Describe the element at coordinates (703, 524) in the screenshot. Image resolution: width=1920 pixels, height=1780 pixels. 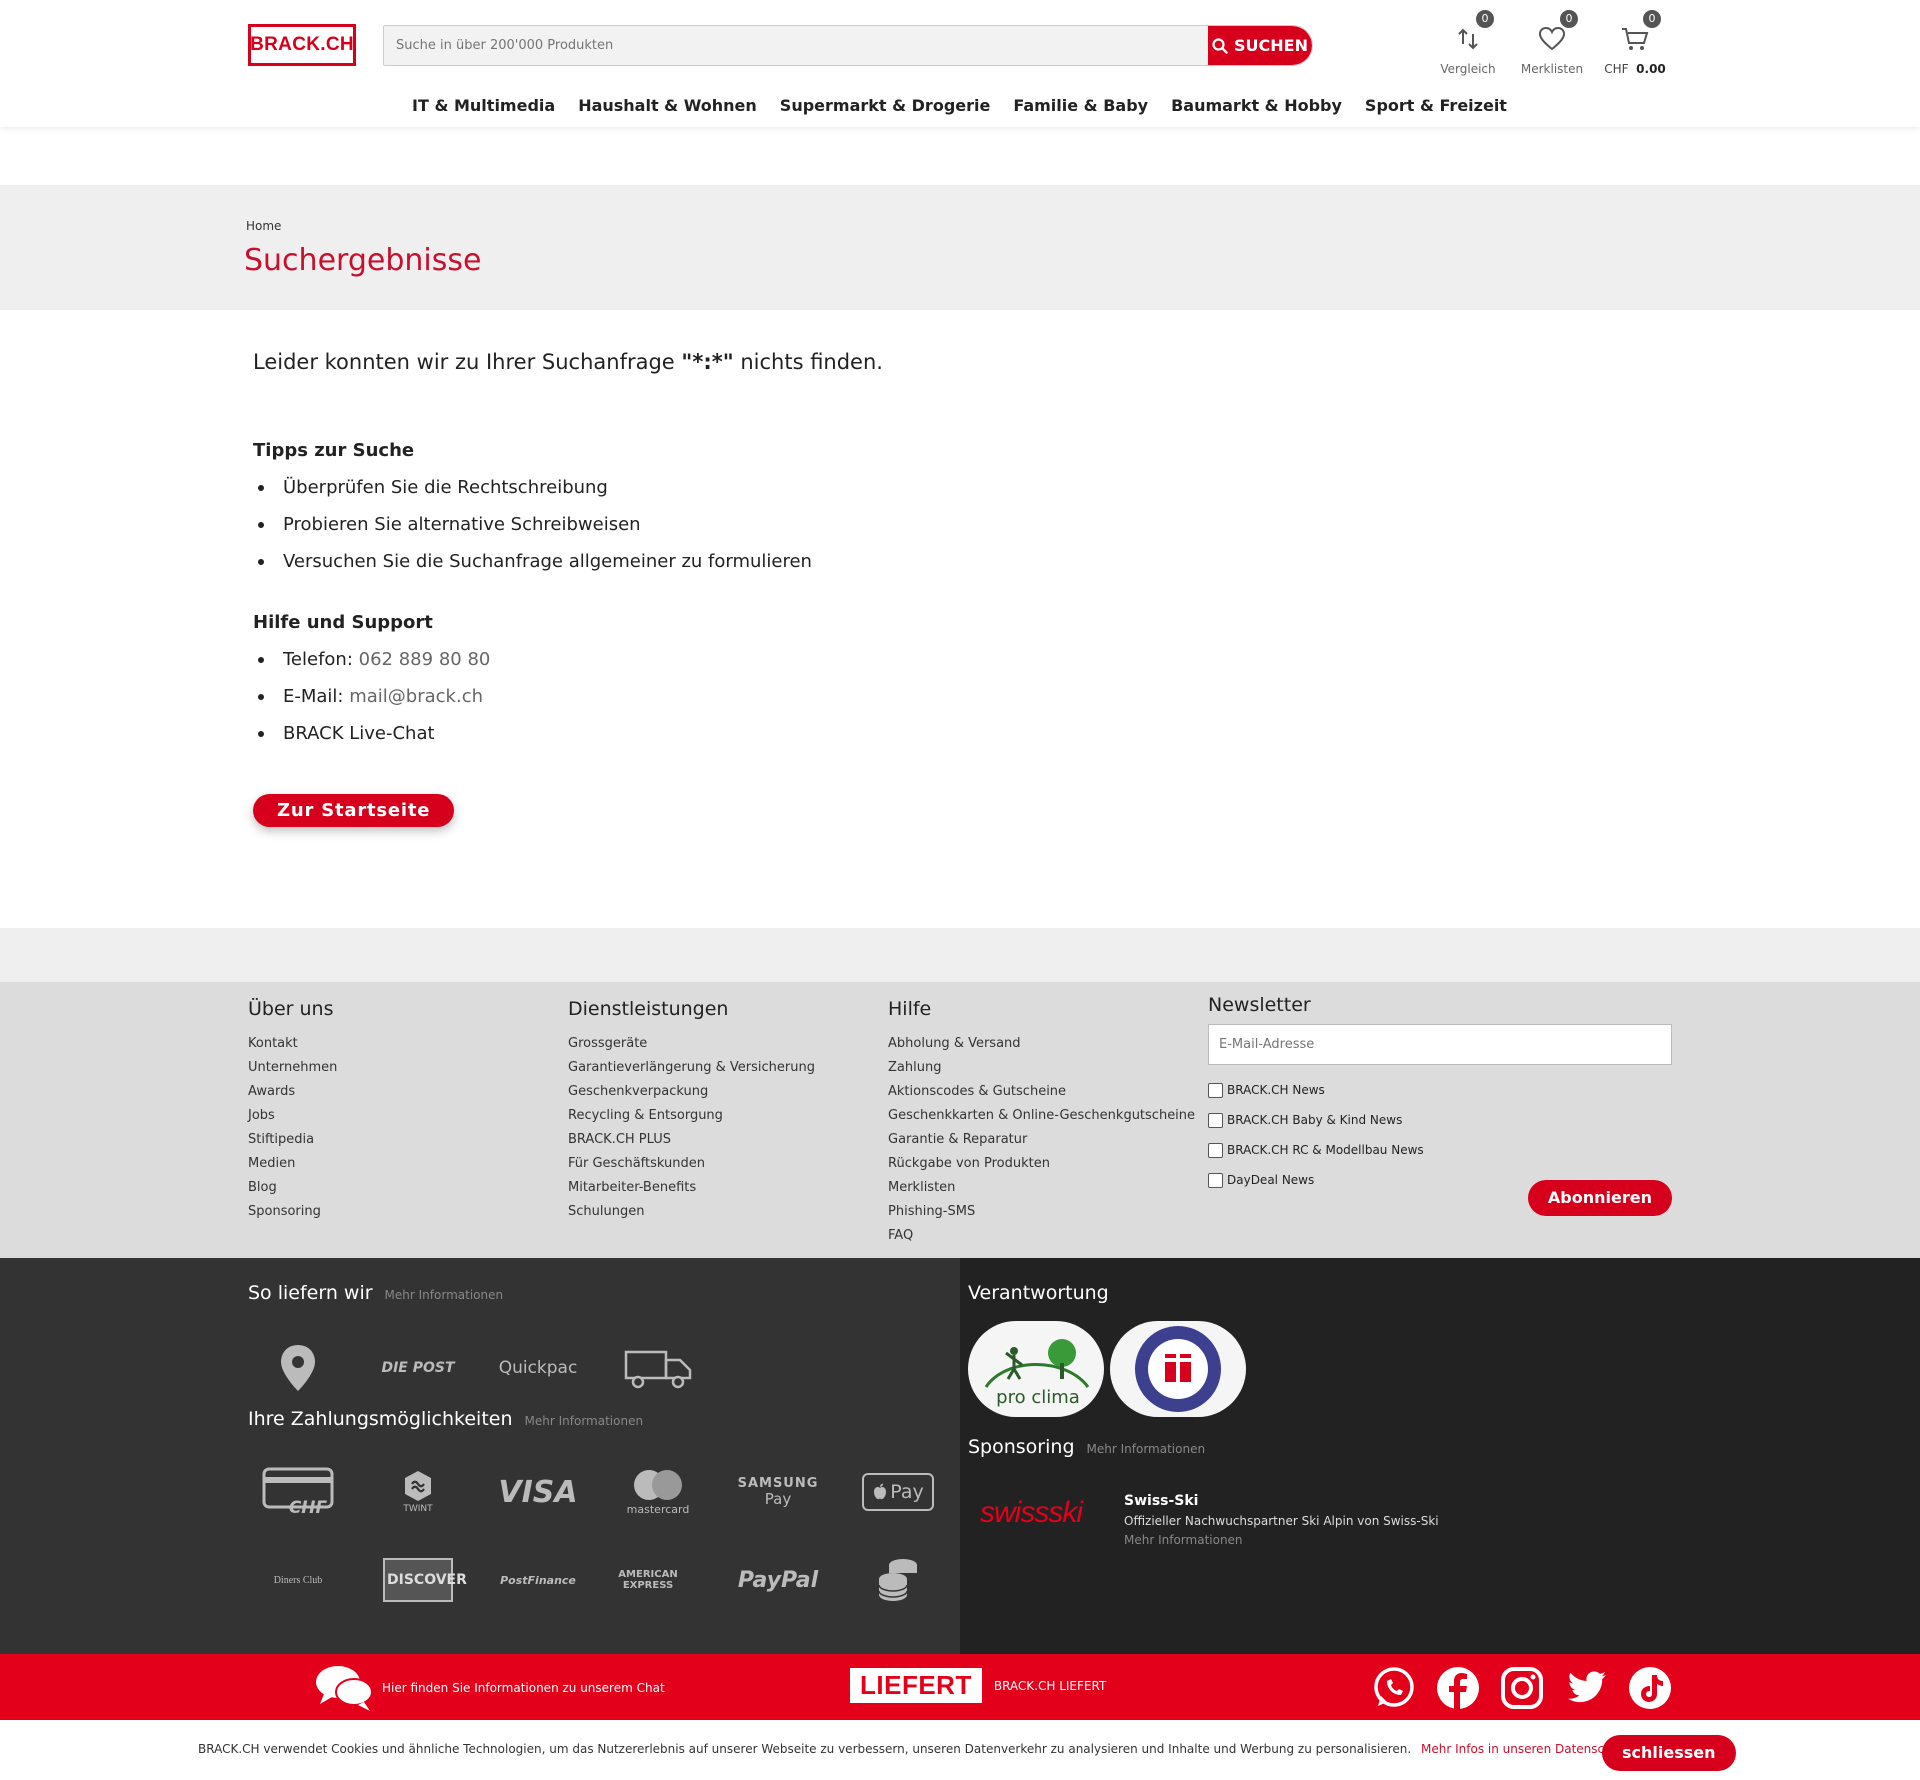
I see `tip-item: Probieren Sie alternative Schreibweisen` at that location.